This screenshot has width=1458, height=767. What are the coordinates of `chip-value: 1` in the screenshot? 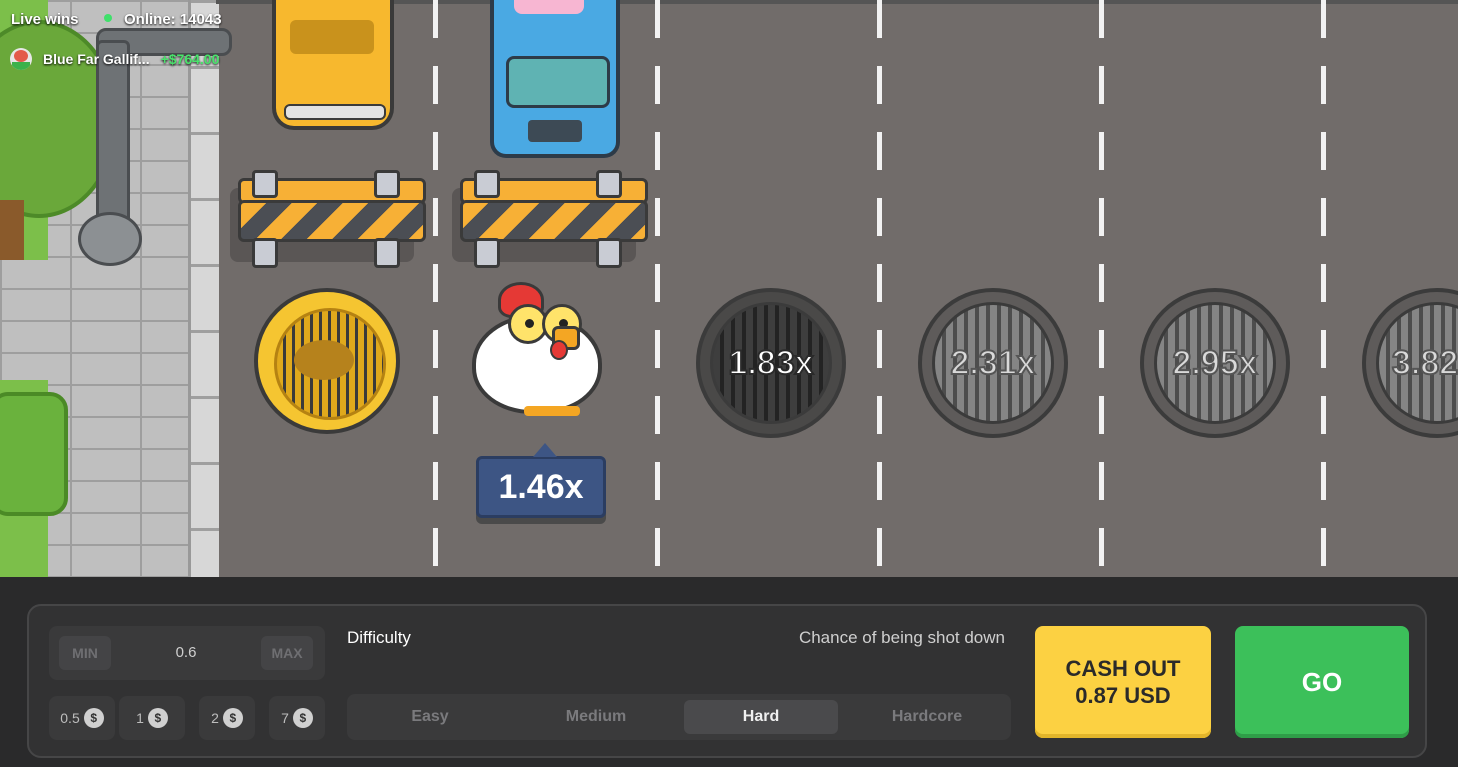 It's located at (140, 718).